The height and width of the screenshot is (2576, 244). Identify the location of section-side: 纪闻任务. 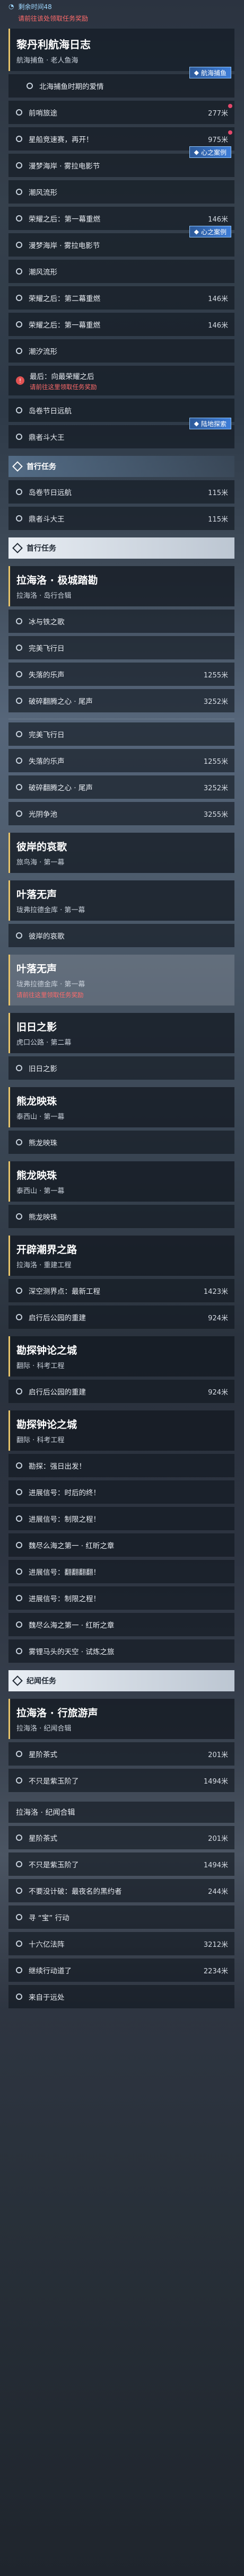
(121, 1680).